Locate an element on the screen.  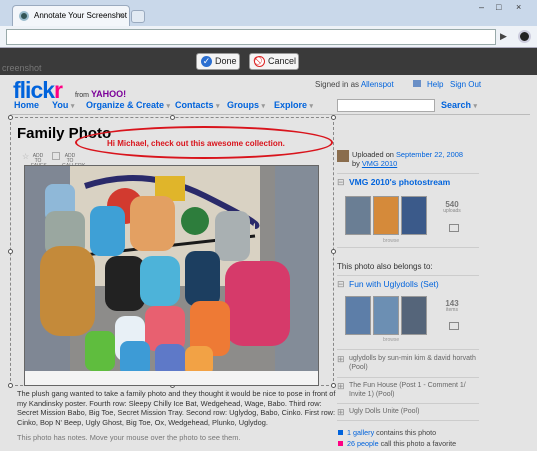
set-count: 143 items is located at coordinates (452, 306).